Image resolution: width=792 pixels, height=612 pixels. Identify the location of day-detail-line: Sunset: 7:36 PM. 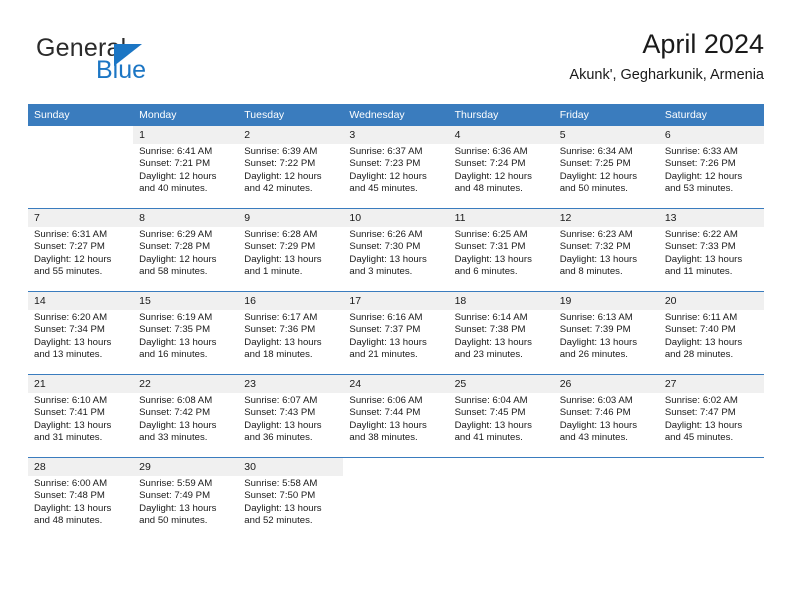
(280, 330).